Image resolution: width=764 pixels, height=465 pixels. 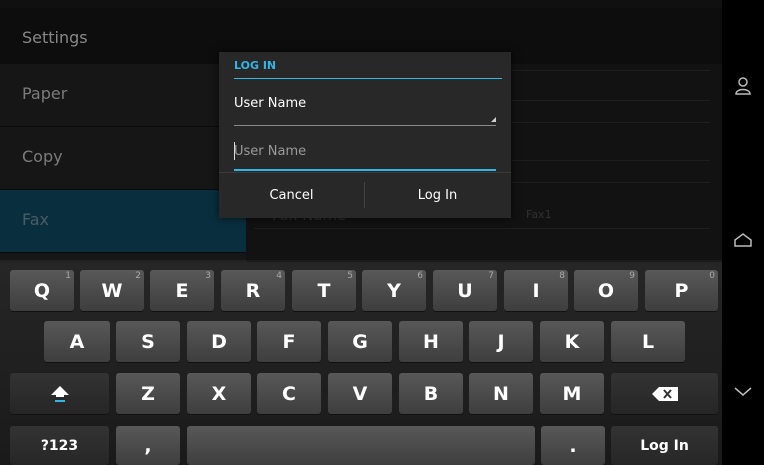 I want to click on key-w: W2, so click(x=112, y=290).